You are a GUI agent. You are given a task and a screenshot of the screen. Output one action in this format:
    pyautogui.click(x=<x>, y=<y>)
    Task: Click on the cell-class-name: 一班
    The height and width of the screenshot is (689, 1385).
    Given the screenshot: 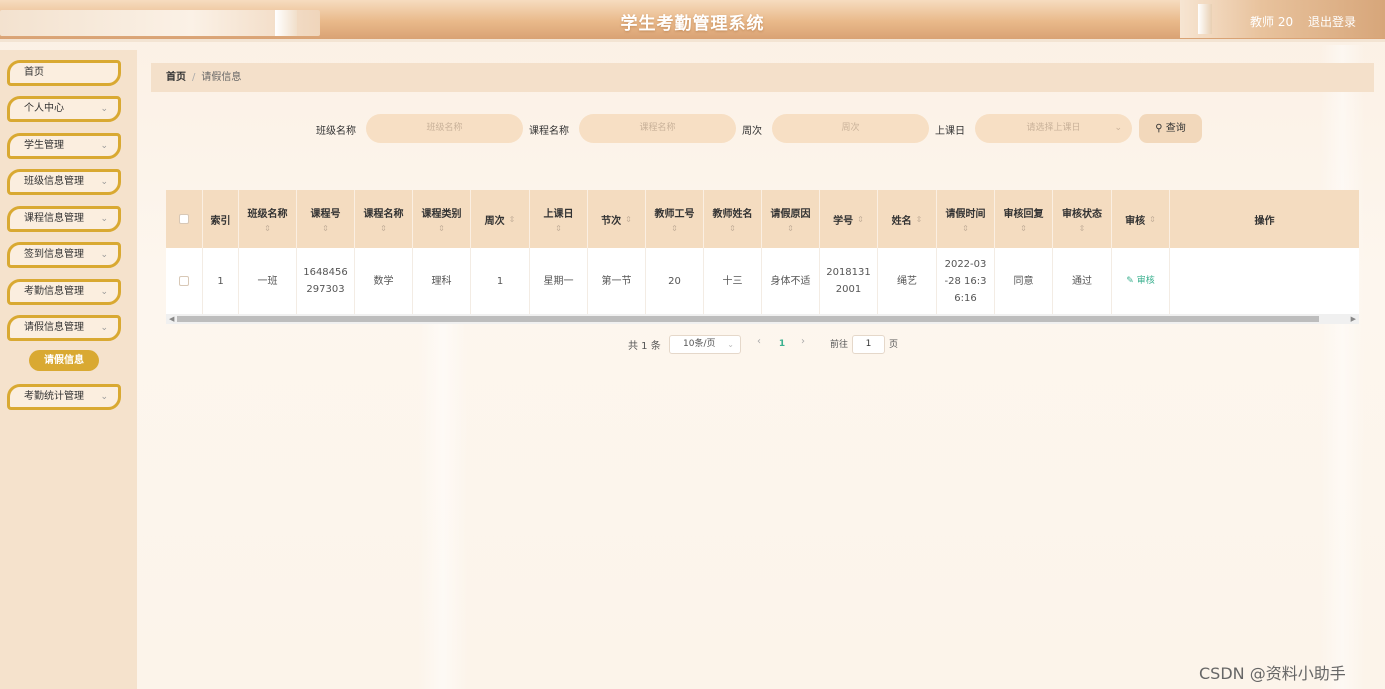 What is the action you would take?
    pyautogui.click(x=268, y=281)
    